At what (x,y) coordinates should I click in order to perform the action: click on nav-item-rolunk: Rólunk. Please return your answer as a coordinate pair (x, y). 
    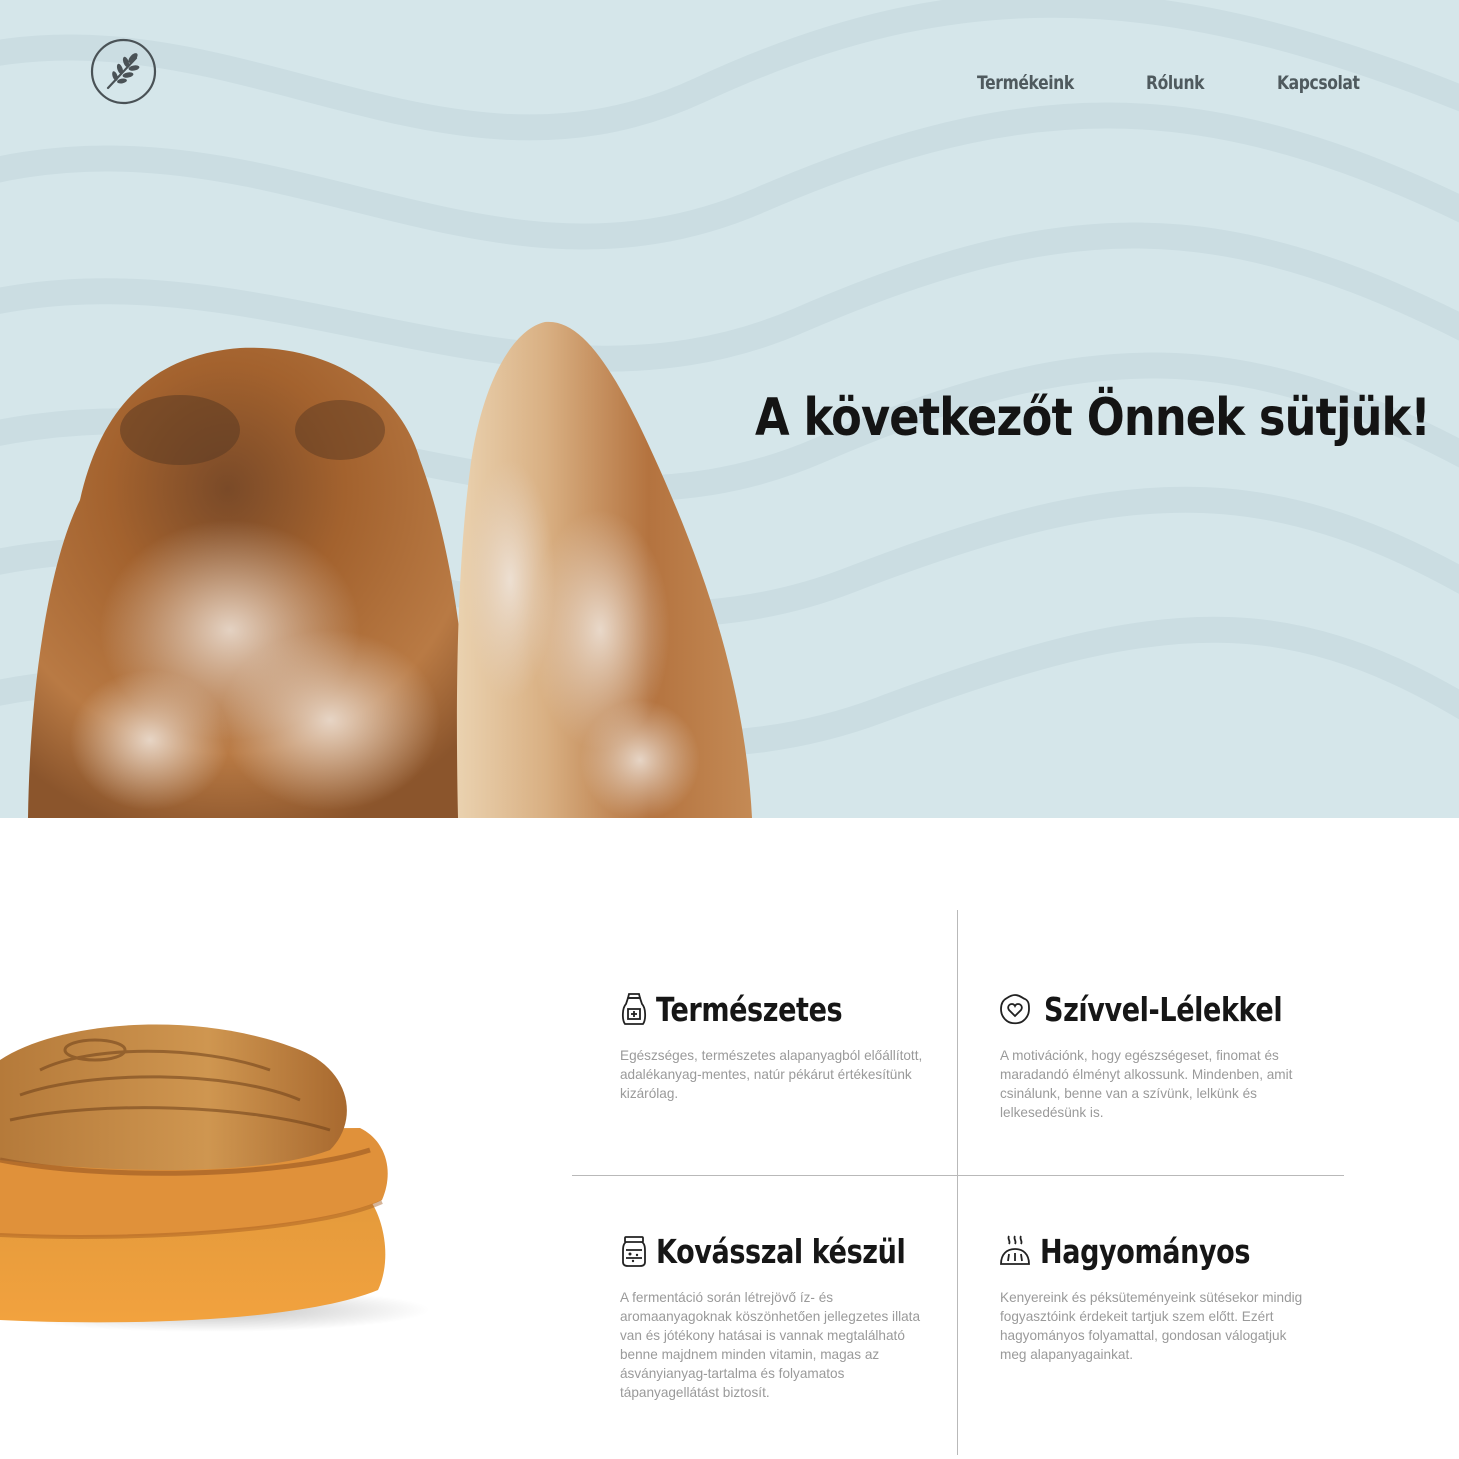
    Looking at the image, I should click on (1175, 83).